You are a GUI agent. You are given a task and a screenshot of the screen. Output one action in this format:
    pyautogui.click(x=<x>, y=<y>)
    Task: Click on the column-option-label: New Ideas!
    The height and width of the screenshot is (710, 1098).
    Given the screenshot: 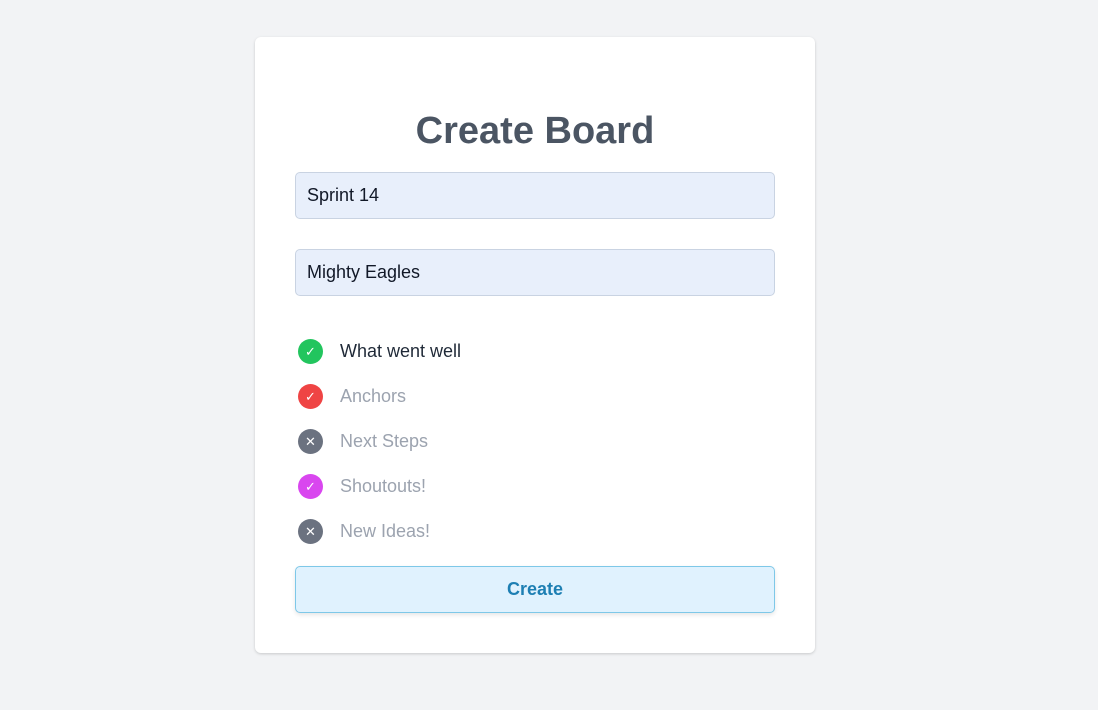 What is the action you would take?
    pyautogui.click(x=385, y=531)
    